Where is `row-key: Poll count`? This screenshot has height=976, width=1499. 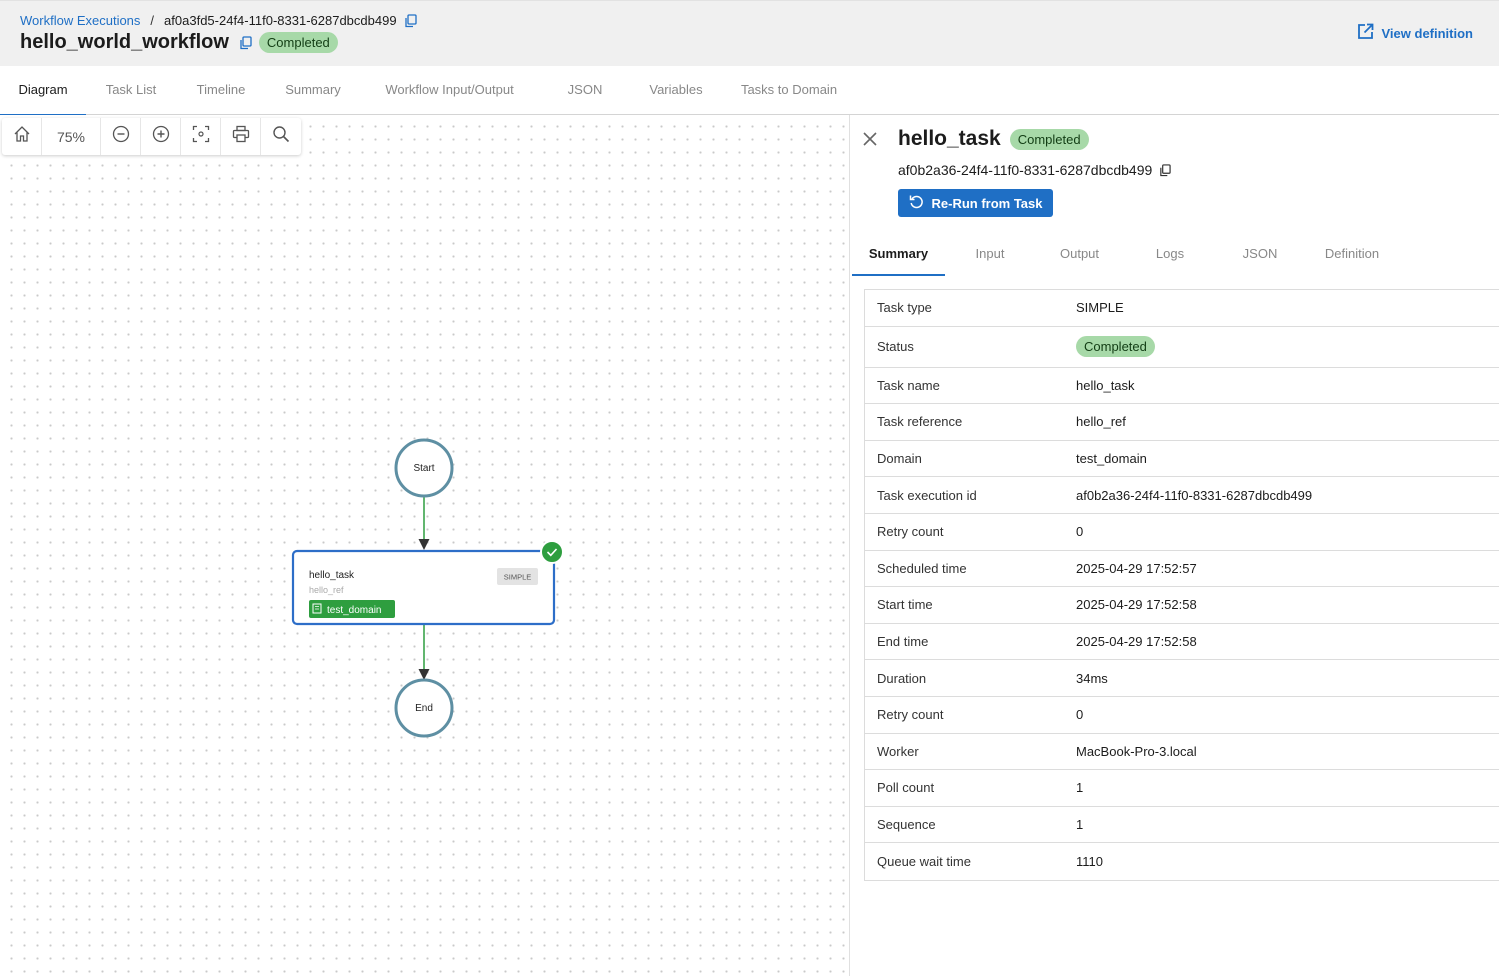 row-key: Poll count is located at coordinates (906, 788).